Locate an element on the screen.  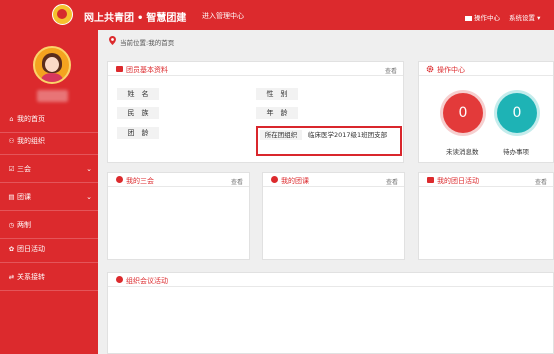
system-settings-dropdown: 系统设置 ▾ is located at coordinates (524, 17).